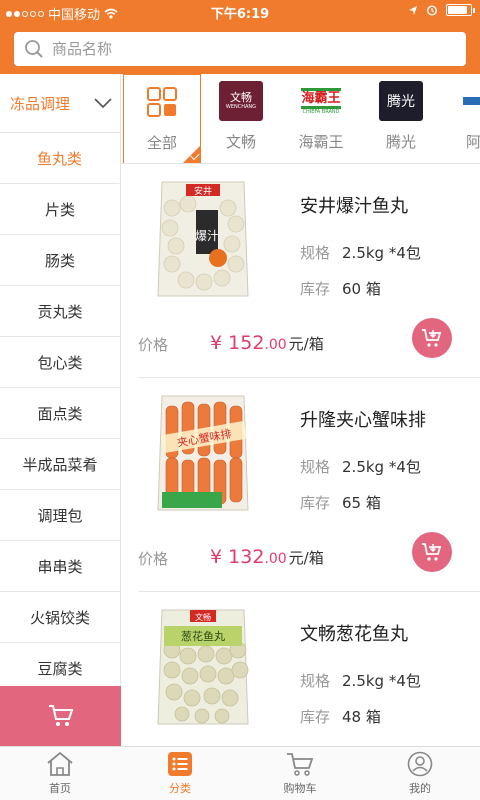  What do you see at coordinates (191, 154) in the screenshot?
I see `selected-check-icon` at bounding box center [191, 154].